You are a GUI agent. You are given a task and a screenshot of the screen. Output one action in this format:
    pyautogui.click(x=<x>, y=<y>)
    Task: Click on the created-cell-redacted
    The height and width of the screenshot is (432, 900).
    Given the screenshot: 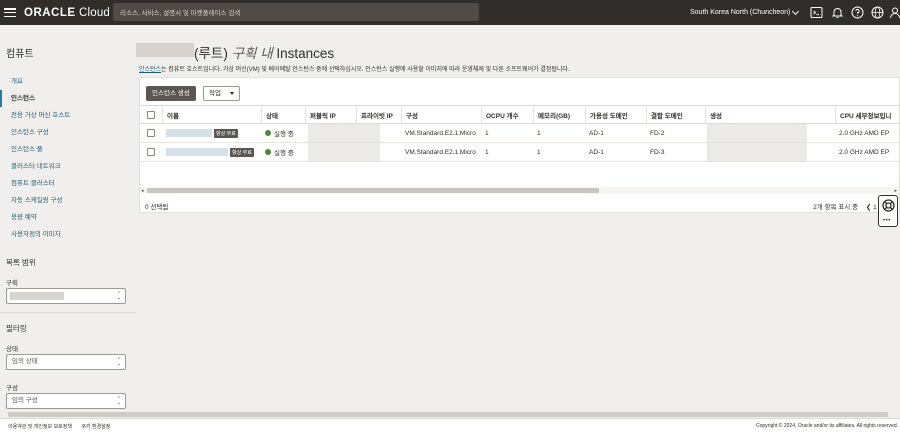 What is the action you would take?
    pyautogui.click(x=758, y=133)
    